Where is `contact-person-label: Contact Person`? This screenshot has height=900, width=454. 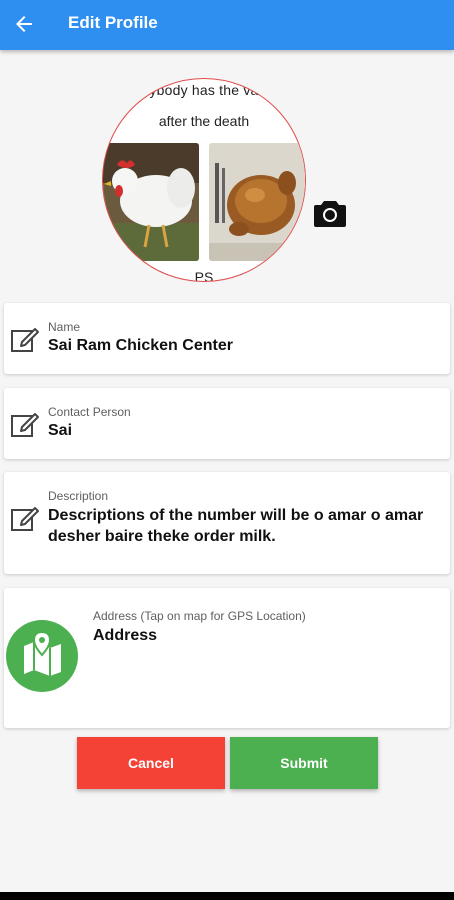
contact-person-label: Contact Person is located at coordinates (89, 412).